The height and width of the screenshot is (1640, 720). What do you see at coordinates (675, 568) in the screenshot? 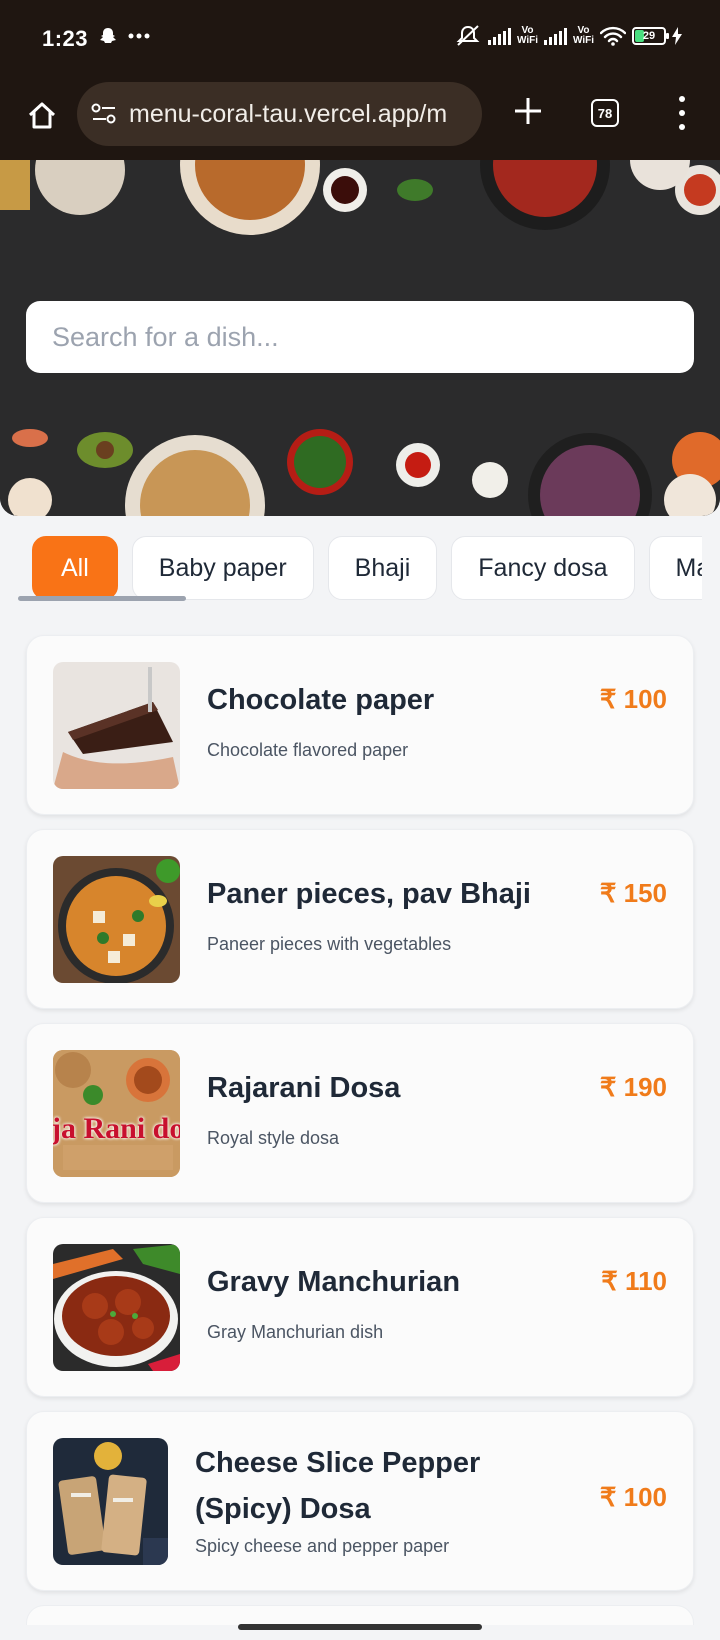
I see `category-chip-ma: Ma` at bounding box center [675, 568].